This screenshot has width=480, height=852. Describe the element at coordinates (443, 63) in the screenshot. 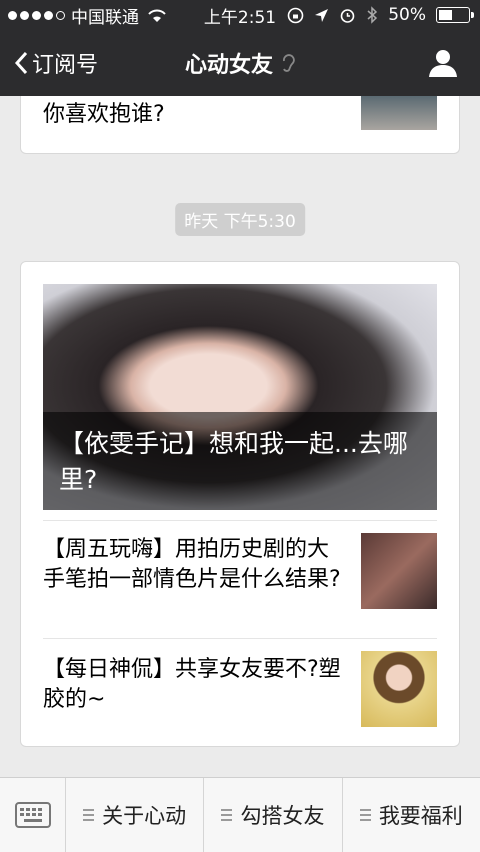

I see `person-icon` at that location.